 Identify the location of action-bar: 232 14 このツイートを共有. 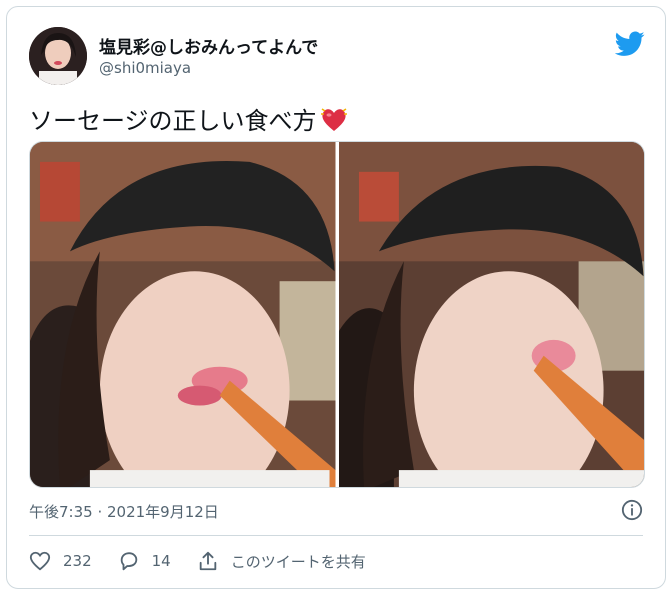
(210, 561).